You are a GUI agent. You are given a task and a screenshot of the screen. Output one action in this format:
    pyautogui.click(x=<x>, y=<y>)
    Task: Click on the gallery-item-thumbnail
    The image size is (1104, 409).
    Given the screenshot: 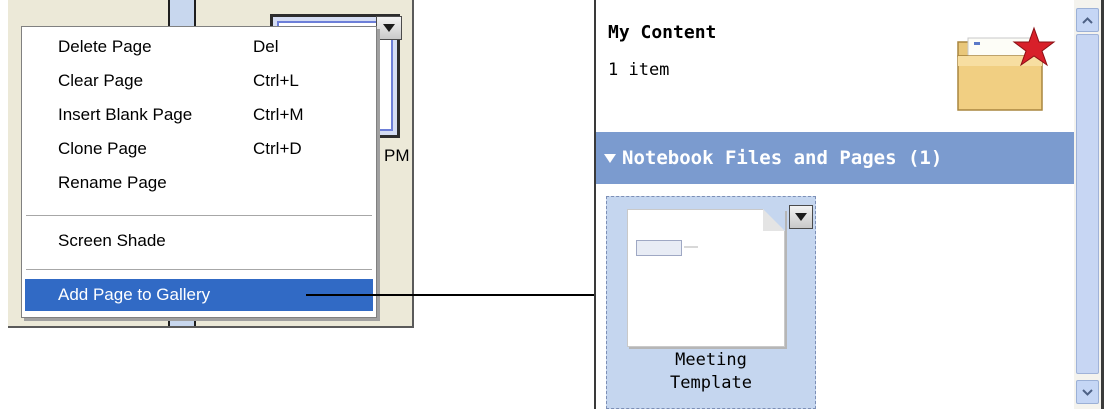 What is the action you would take?
    pyautogui.click(x=706, y=278)
    